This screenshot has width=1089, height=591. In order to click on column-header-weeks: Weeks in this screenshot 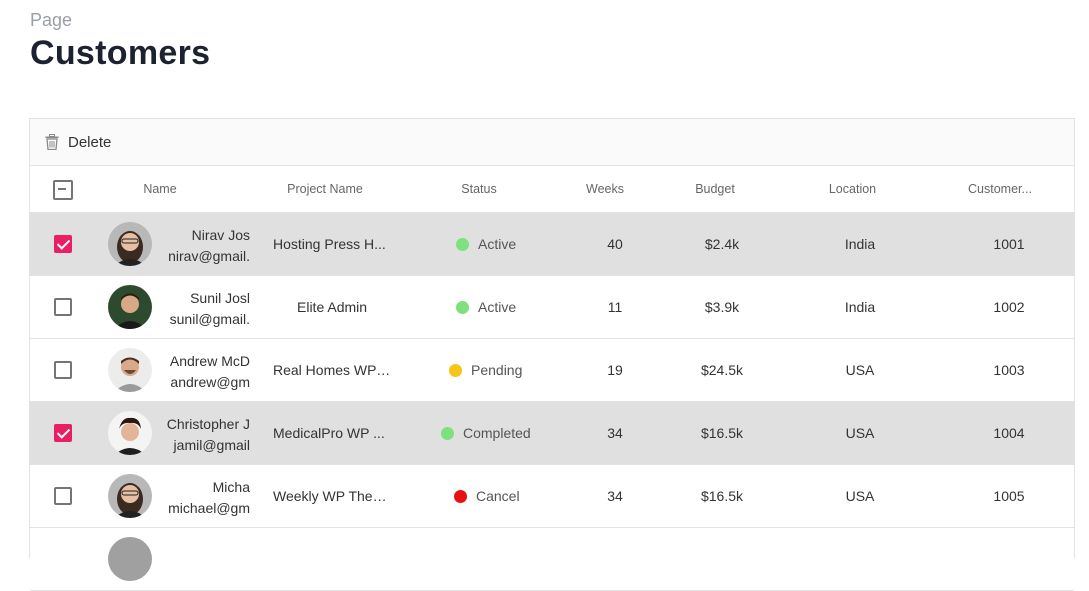, I will do `click(605, 189)`.